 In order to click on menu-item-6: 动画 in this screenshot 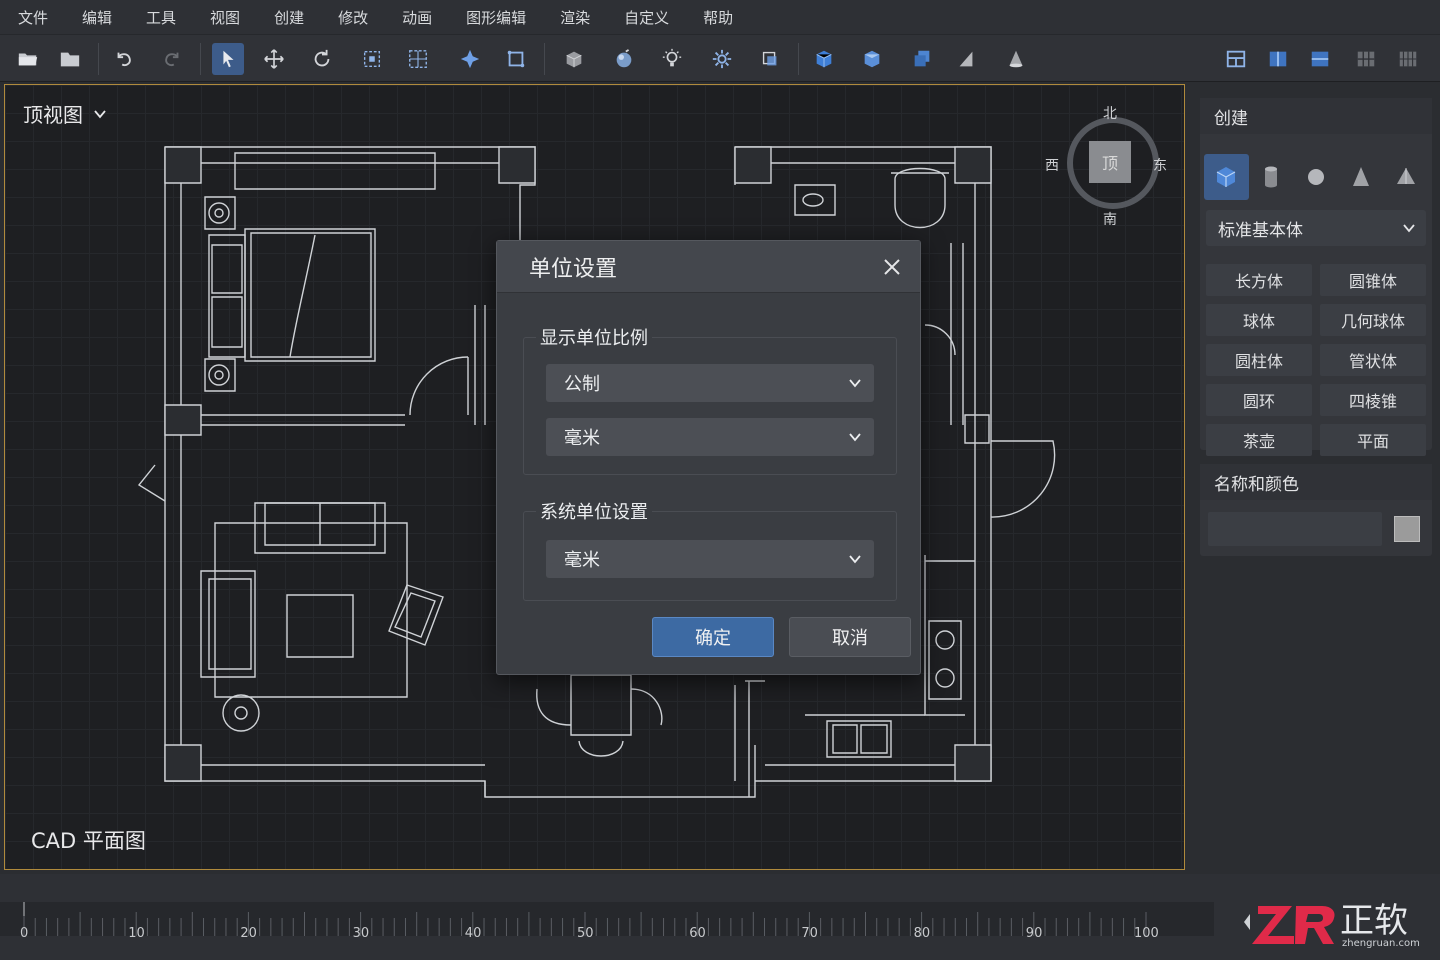, I will do `click(417, 17)`.